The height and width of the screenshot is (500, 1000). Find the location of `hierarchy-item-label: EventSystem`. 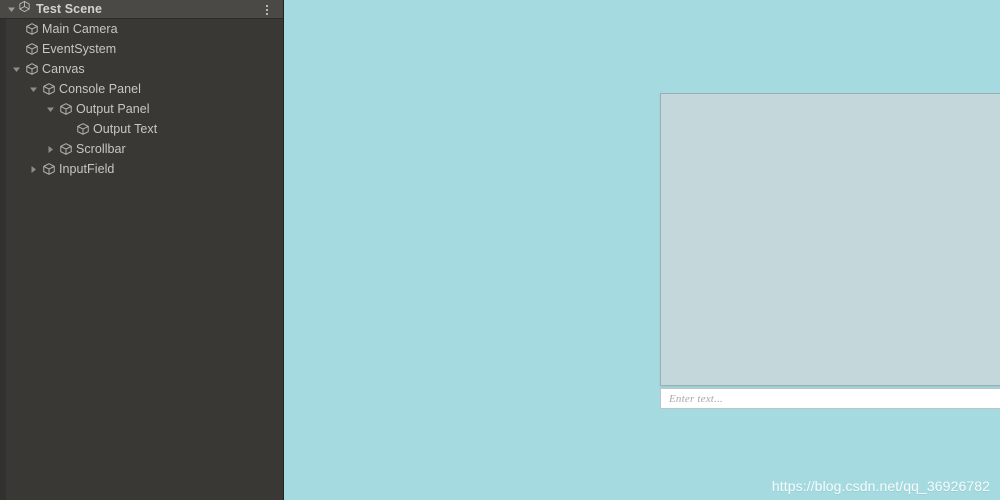

hierarchy-item-label: EventSystem is located at coordinates (79, 49).